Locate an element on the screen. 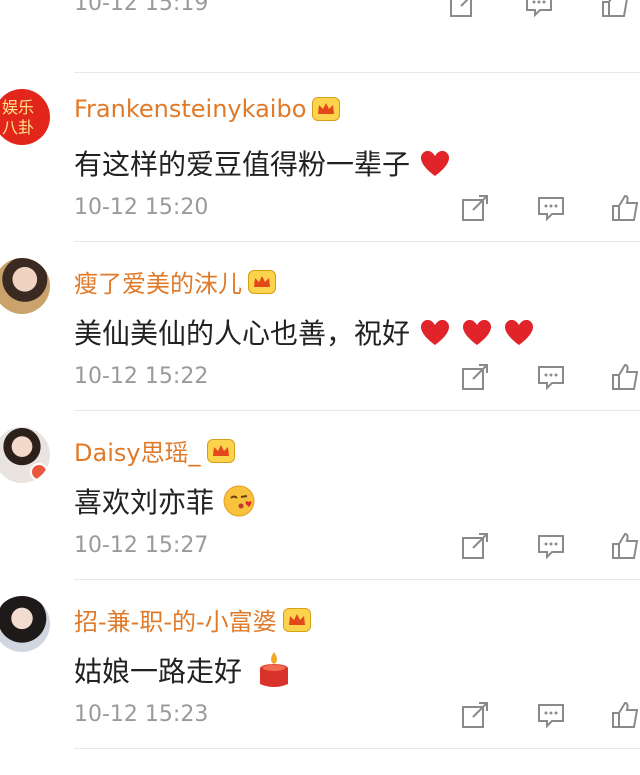  username-text: Frankensteinykaibo is located at coordinates (190, 109).